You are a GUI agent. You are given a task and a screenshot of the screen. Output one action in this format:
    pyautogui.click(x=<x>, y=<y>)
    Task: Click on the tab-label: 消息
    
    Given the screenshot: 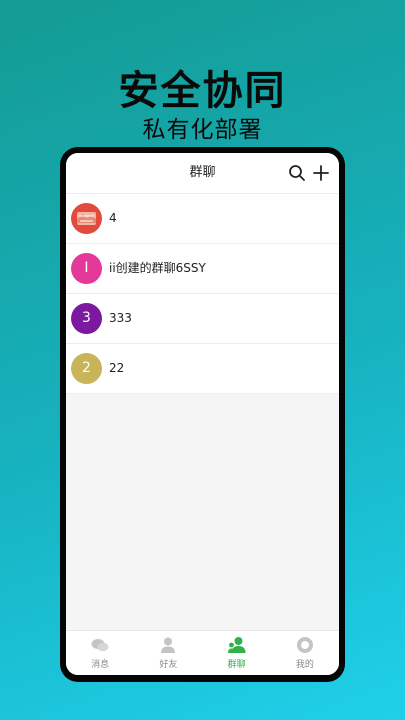 What is the action you would take?
    pyautogui.click(x=100, y=665)
    